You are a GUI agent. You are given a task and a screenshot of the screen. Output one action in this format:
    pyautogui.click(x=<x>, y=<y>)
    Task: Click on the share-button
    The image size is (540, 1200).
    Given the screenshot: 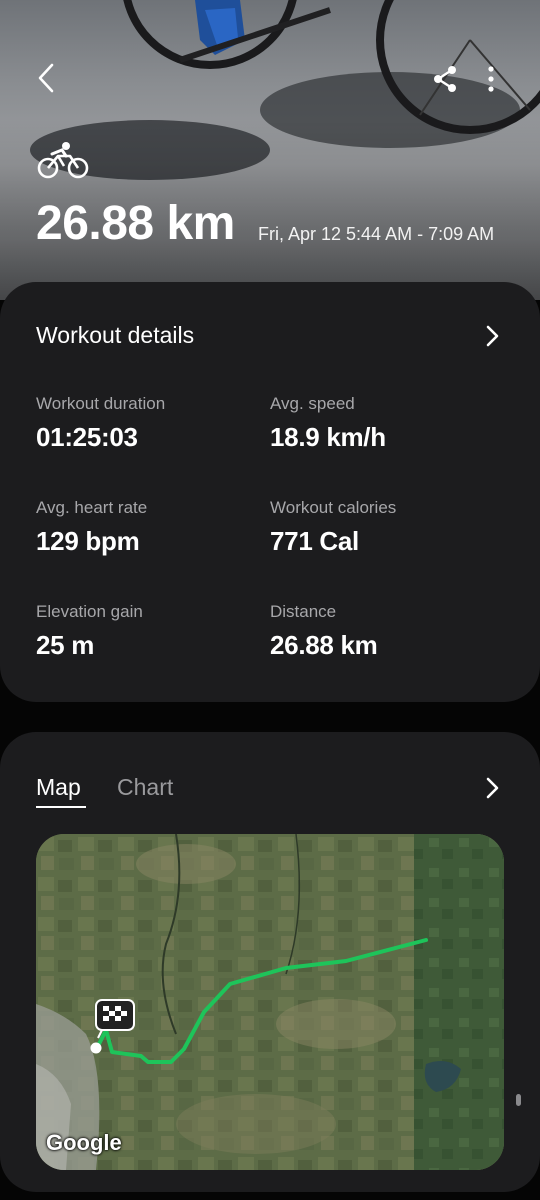 What is the action you would take?
    pyautogui.click(x=445, y=79)
    